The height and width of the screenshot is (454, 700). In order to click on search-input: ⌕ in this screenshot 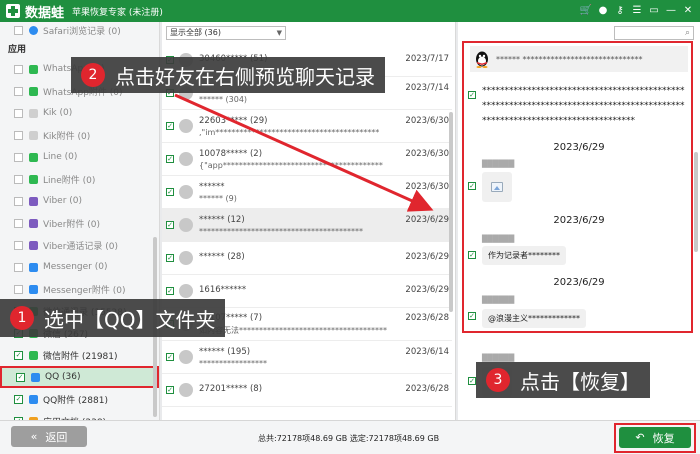, I will do `click(654, 33)`.